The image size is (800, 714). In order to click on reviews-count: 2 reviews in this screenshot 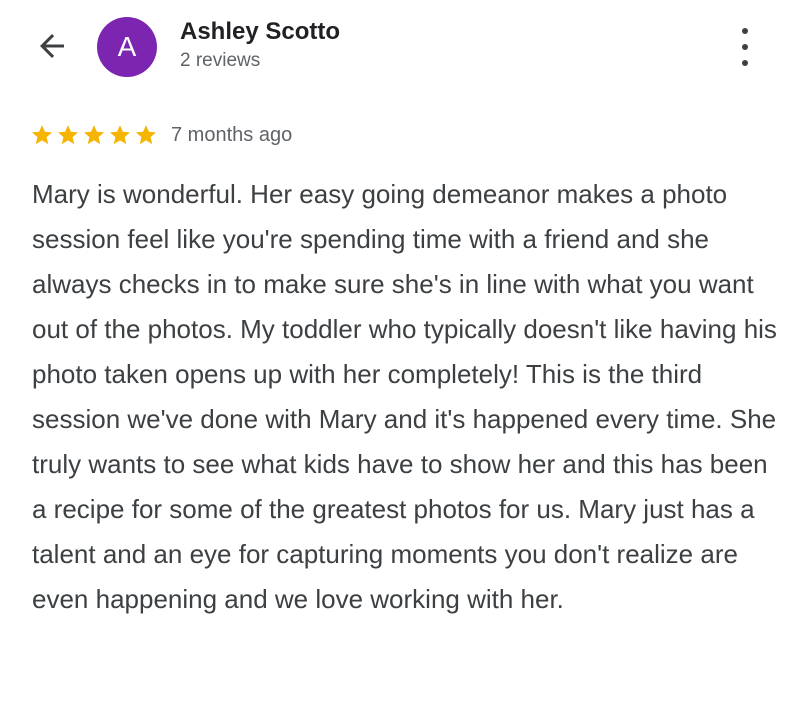, I will do `click(220, 60)`.